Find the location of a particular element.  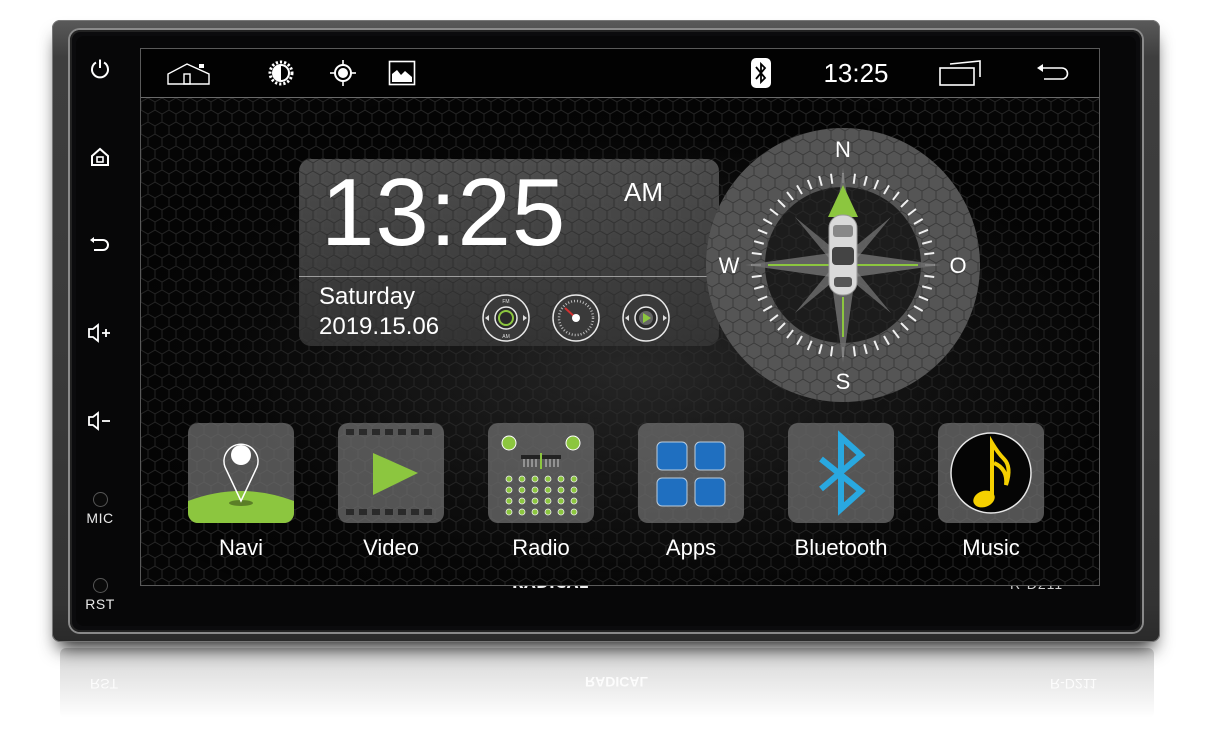

app-music: Music is located at coordinates (991, 492).